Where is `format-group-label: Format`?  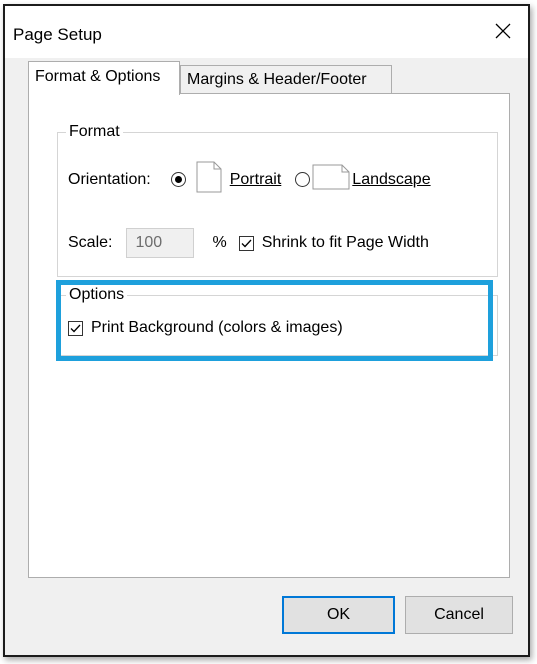 format-group-label: Format is located at coordinates (94, 132).